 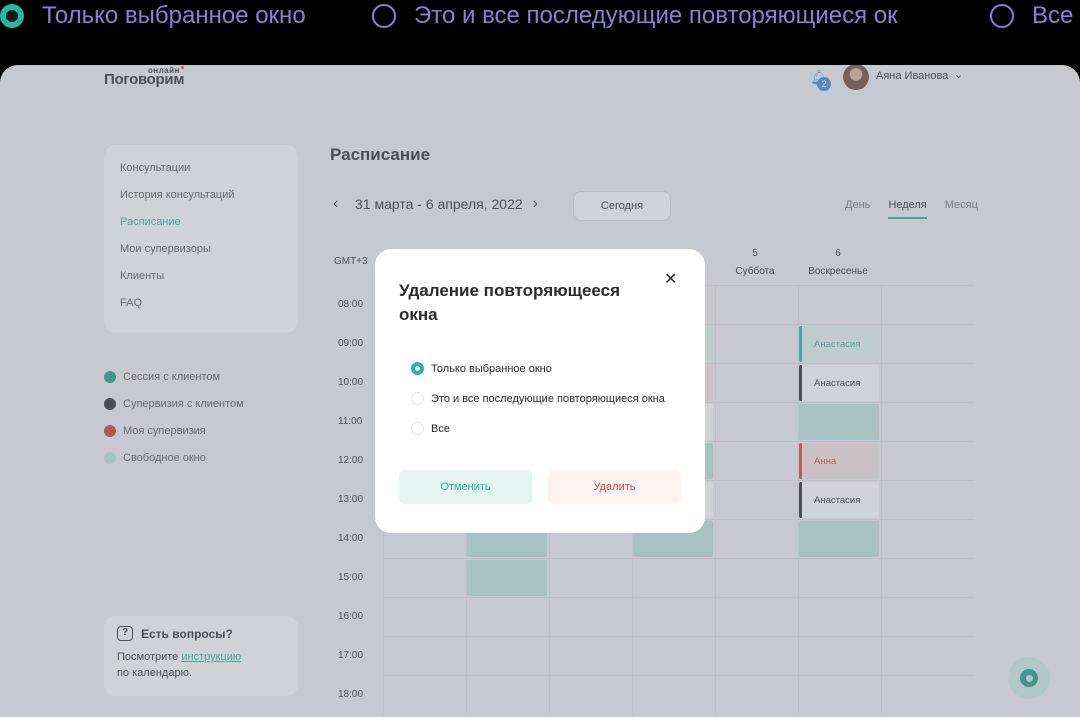 I want to click on strip-option-all: Все, so click(x=1031, y=16).